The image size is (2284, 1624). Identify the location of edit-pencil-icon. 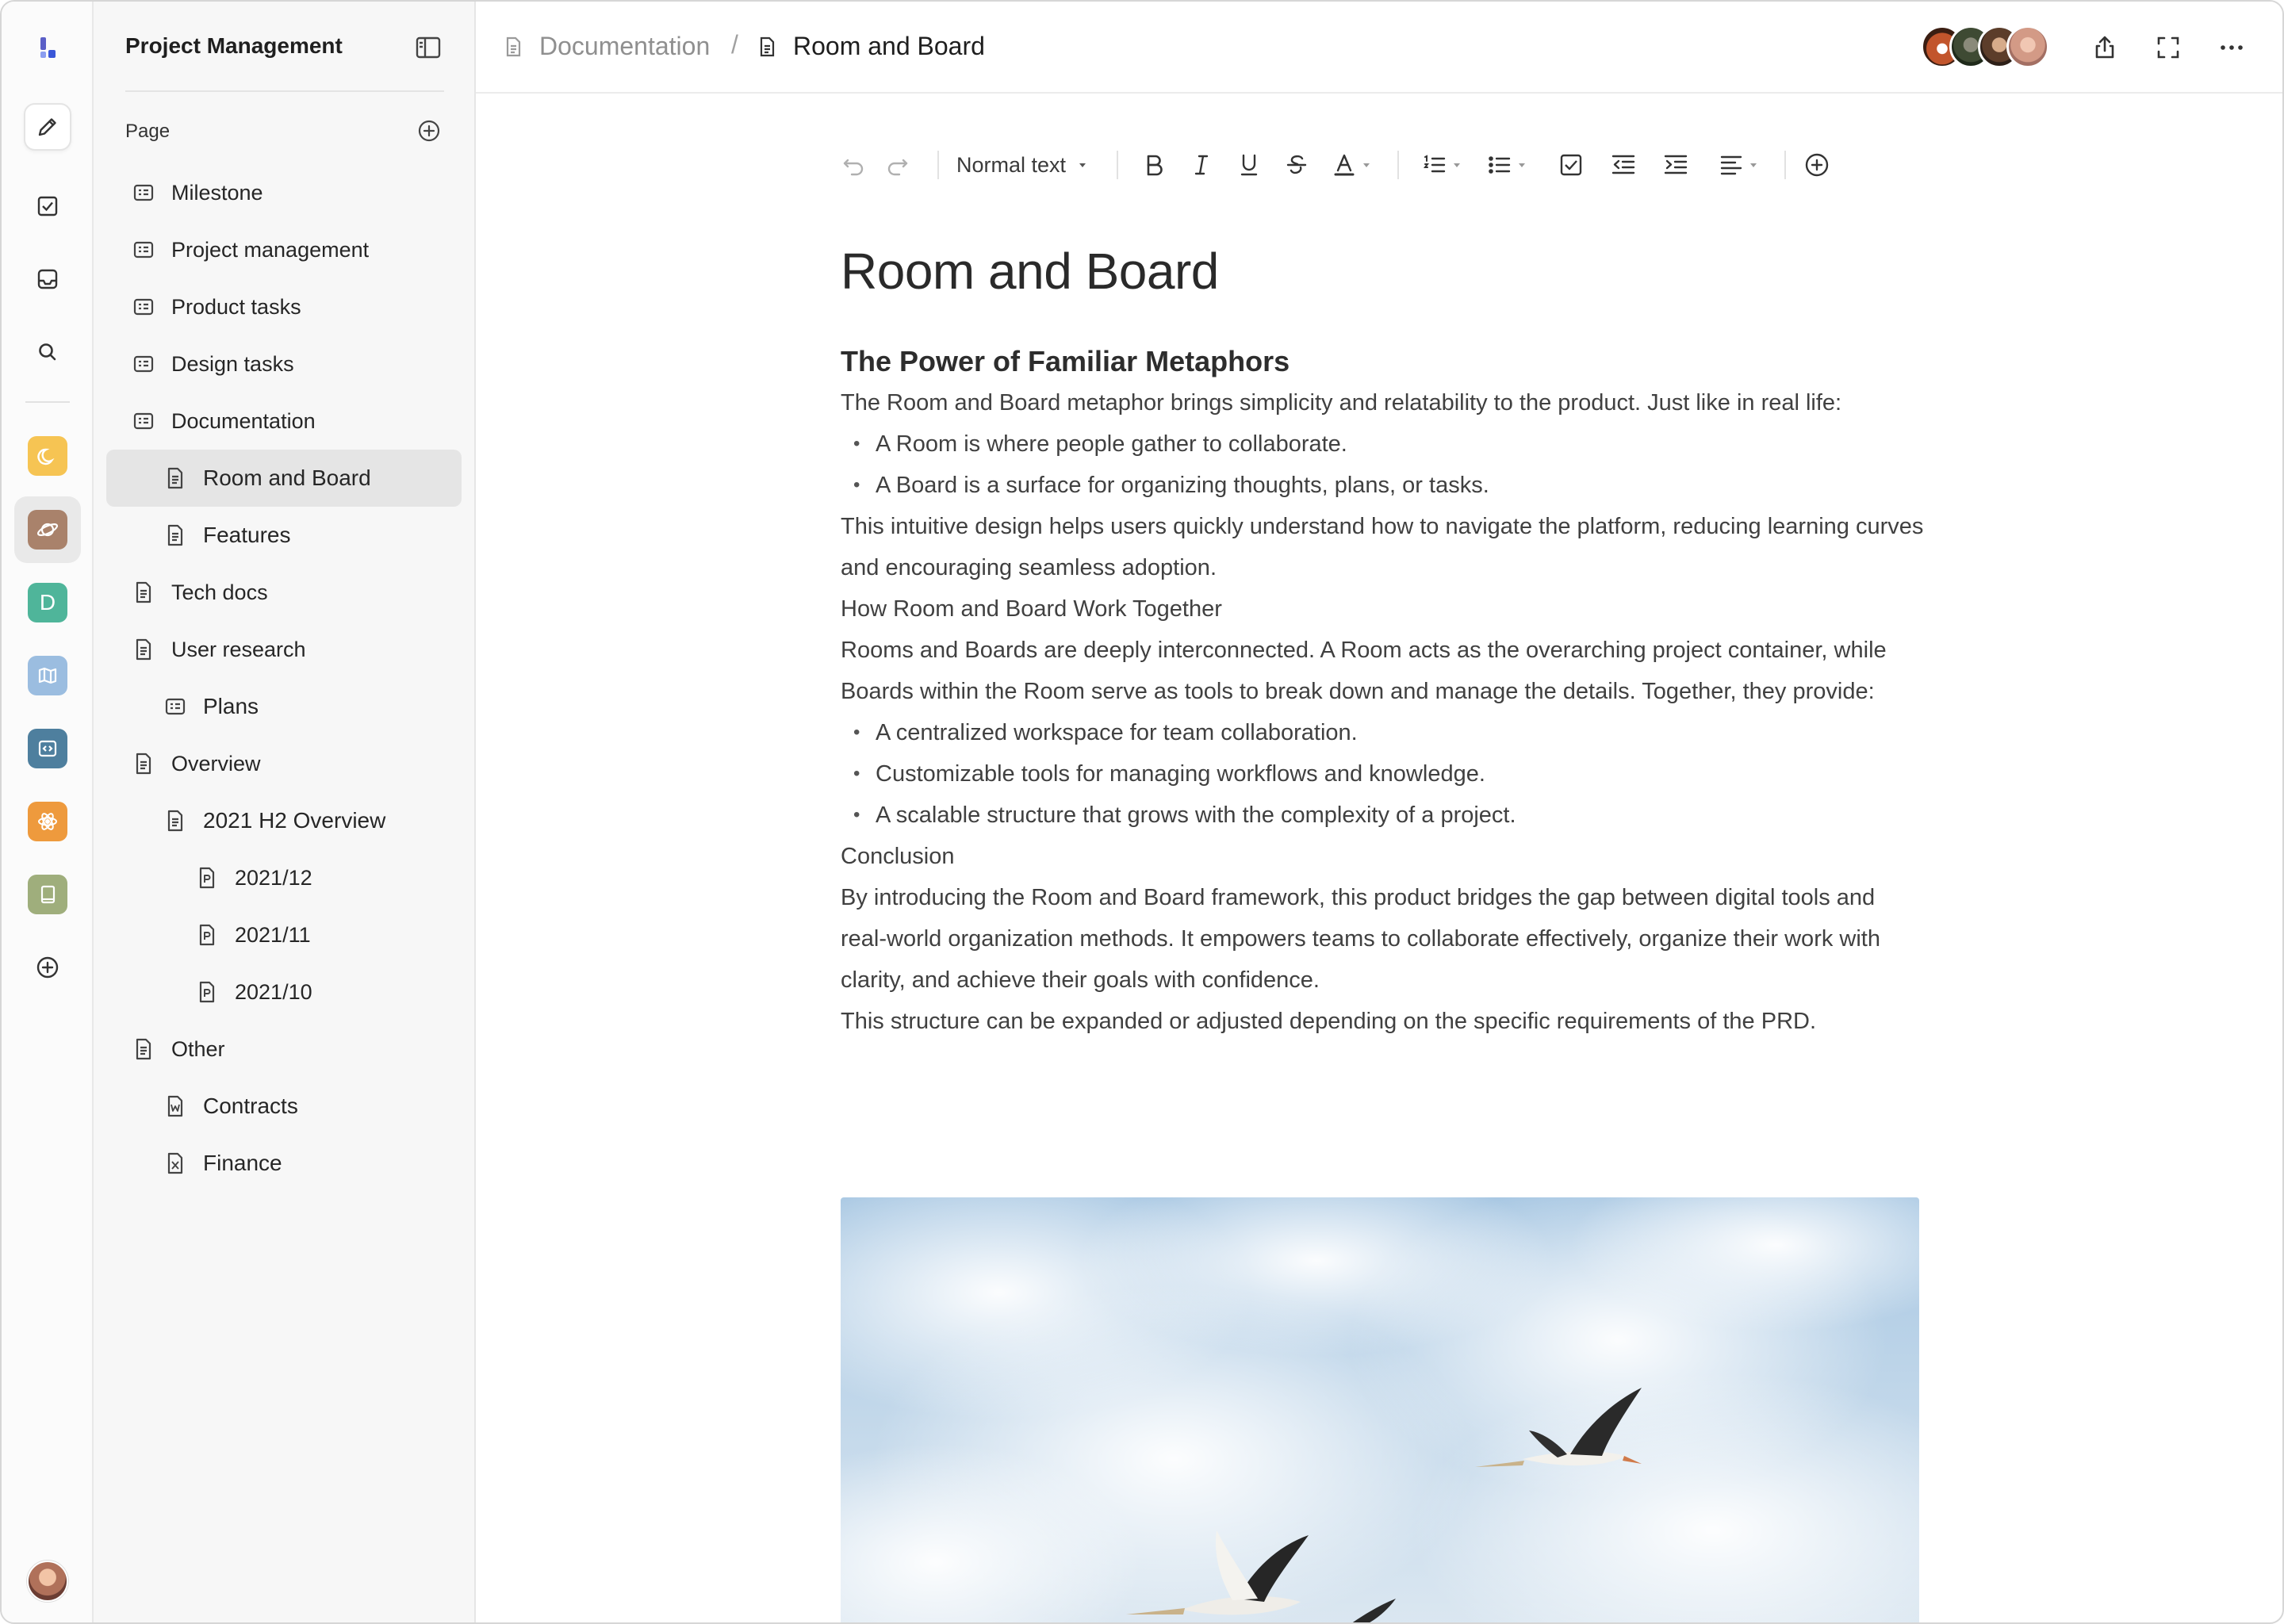
(47, 127).